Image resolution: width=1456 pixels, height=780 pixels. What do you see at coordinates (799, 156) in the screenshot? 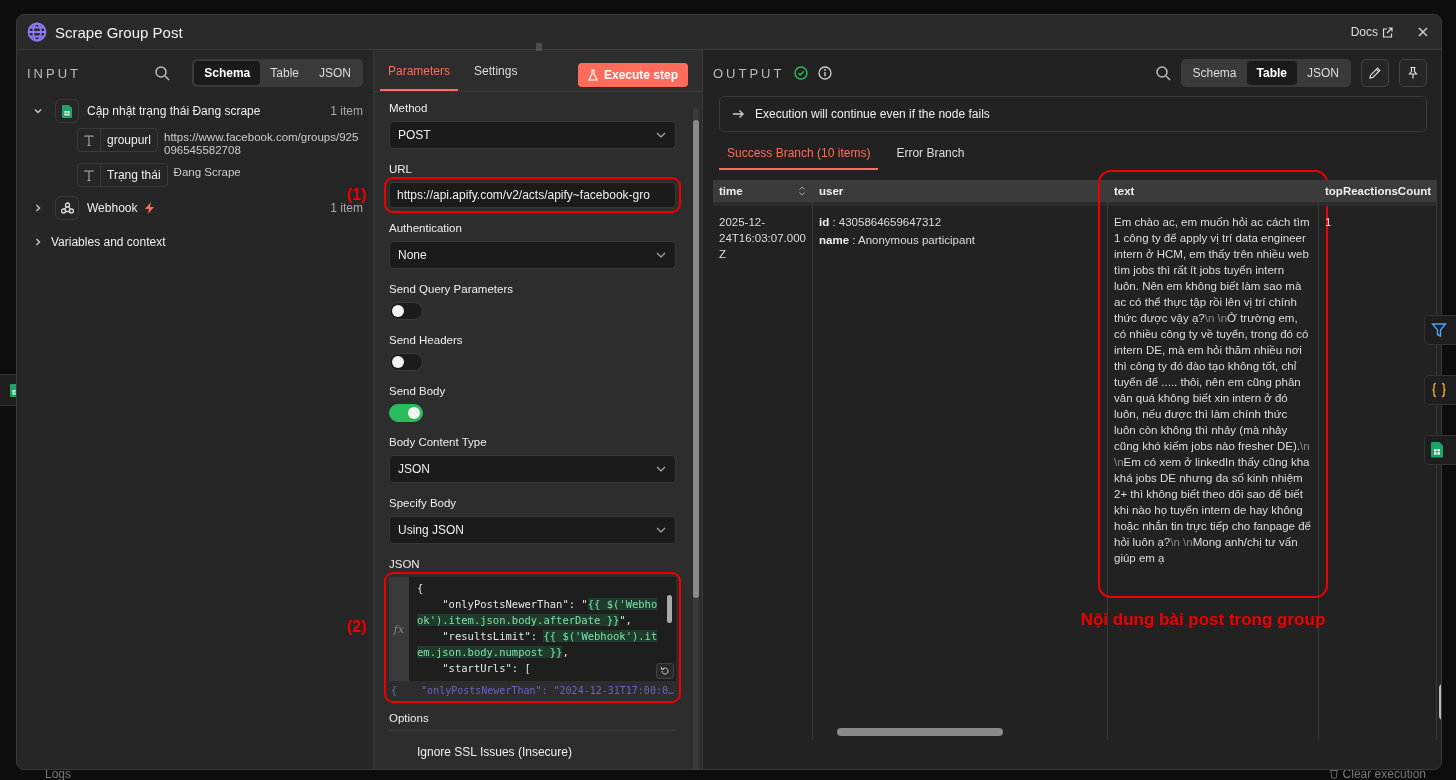
I see `branch-tab: Success Branch (10 items)` at bounding box center [799, 156].